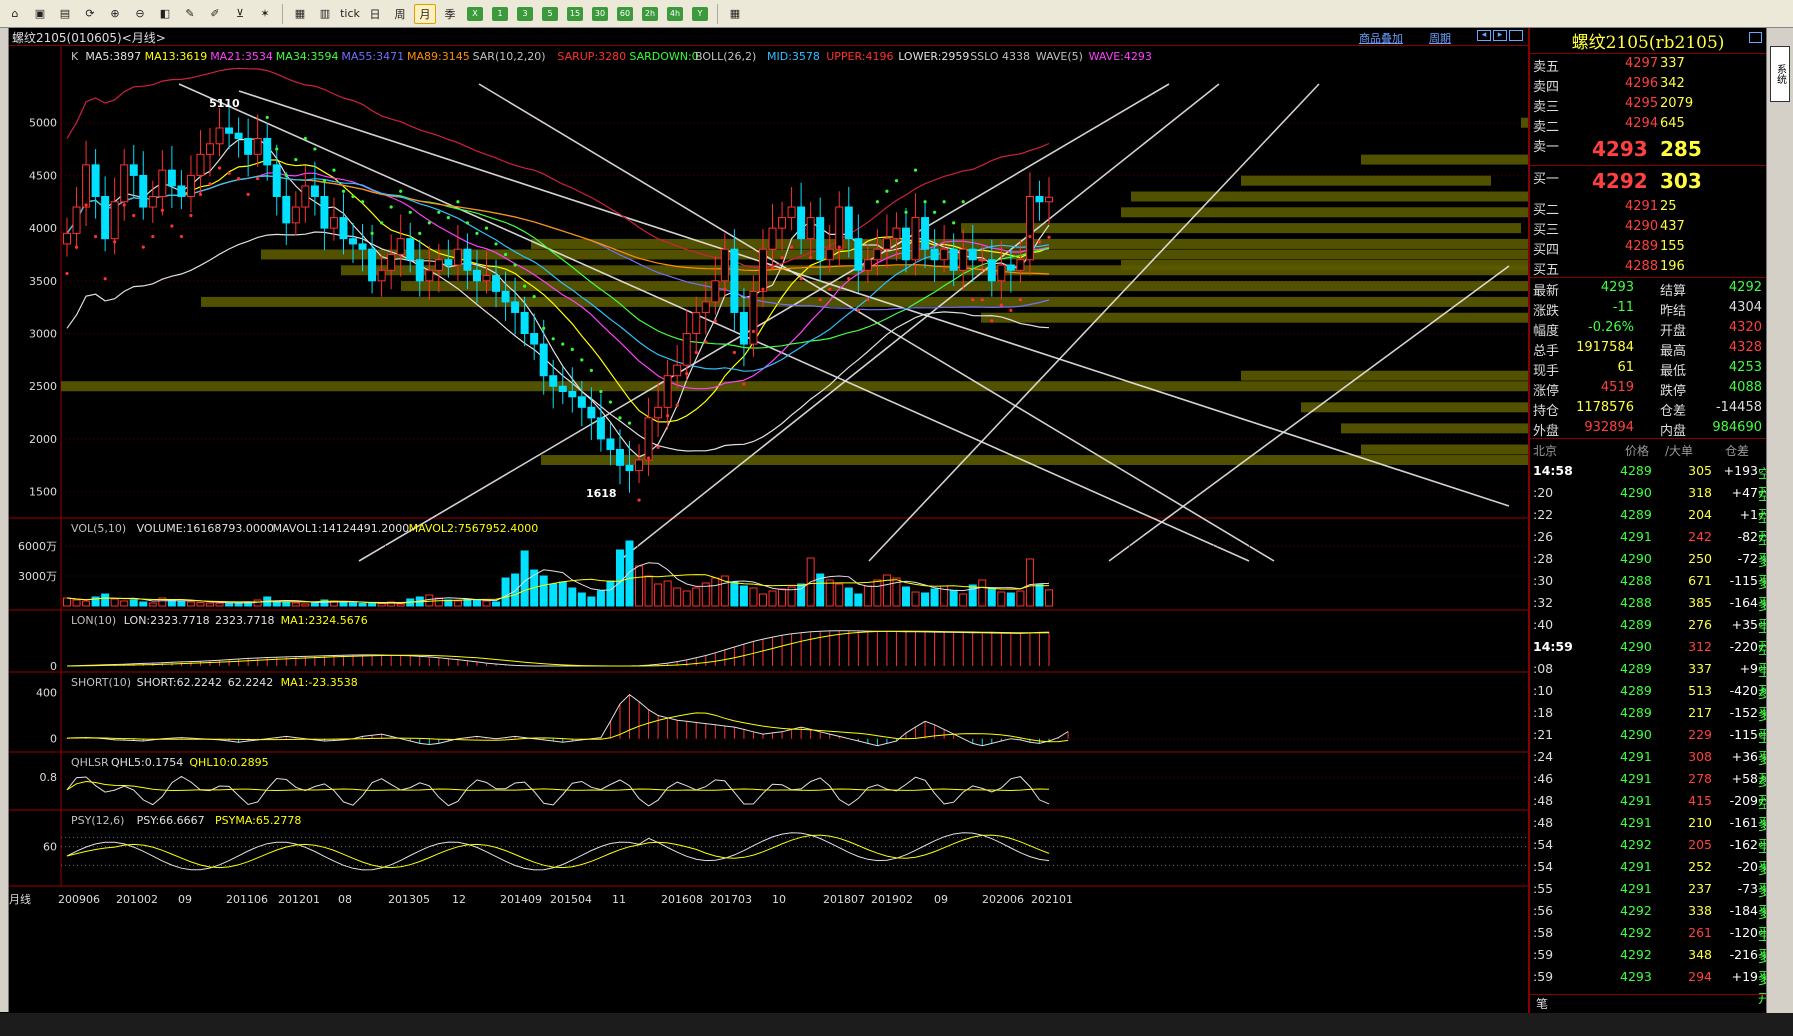 Image resolution: width=1793 pixels, height=1036 pixels. I want to click on period-button-16: Y, so click(700, 14).